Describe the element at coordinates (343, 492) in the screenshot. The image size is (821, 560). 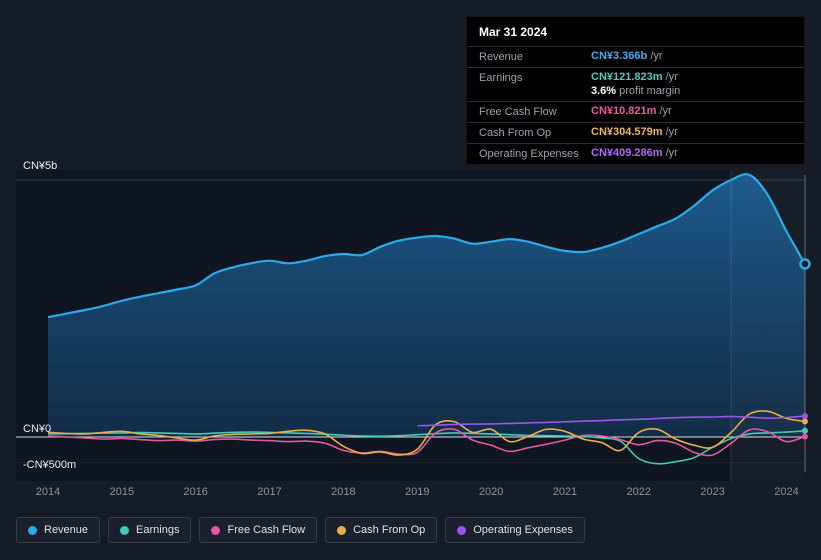
I see `x-tick-label: 2018` at that location.